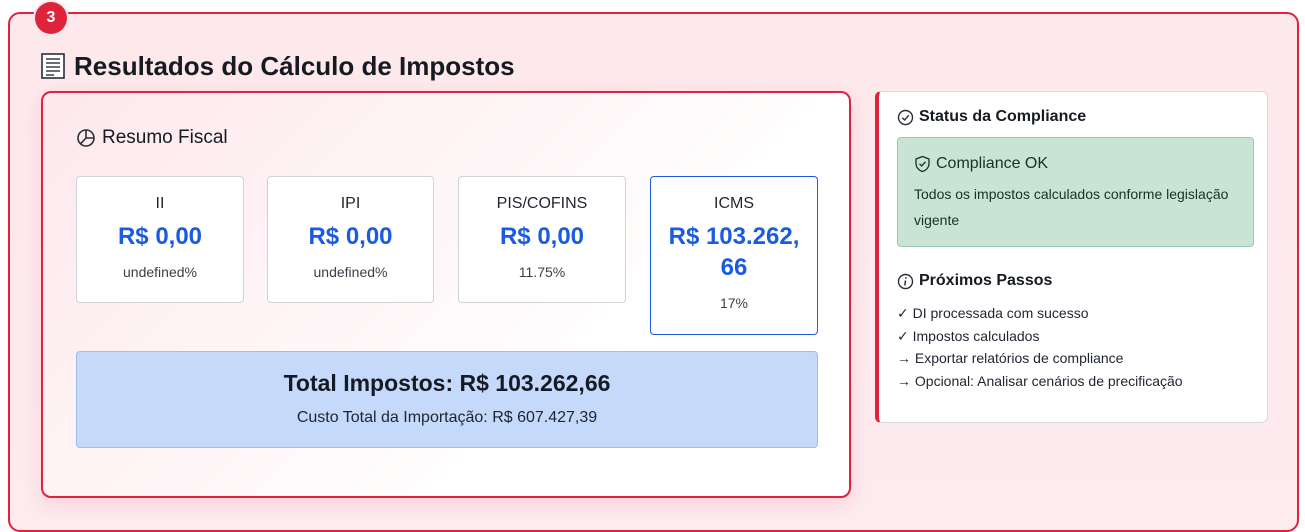 The image size is (1305, 532). I want to click on tax-box-ipi: IPI R$ 0,00 undefined%, so click(350, 239).